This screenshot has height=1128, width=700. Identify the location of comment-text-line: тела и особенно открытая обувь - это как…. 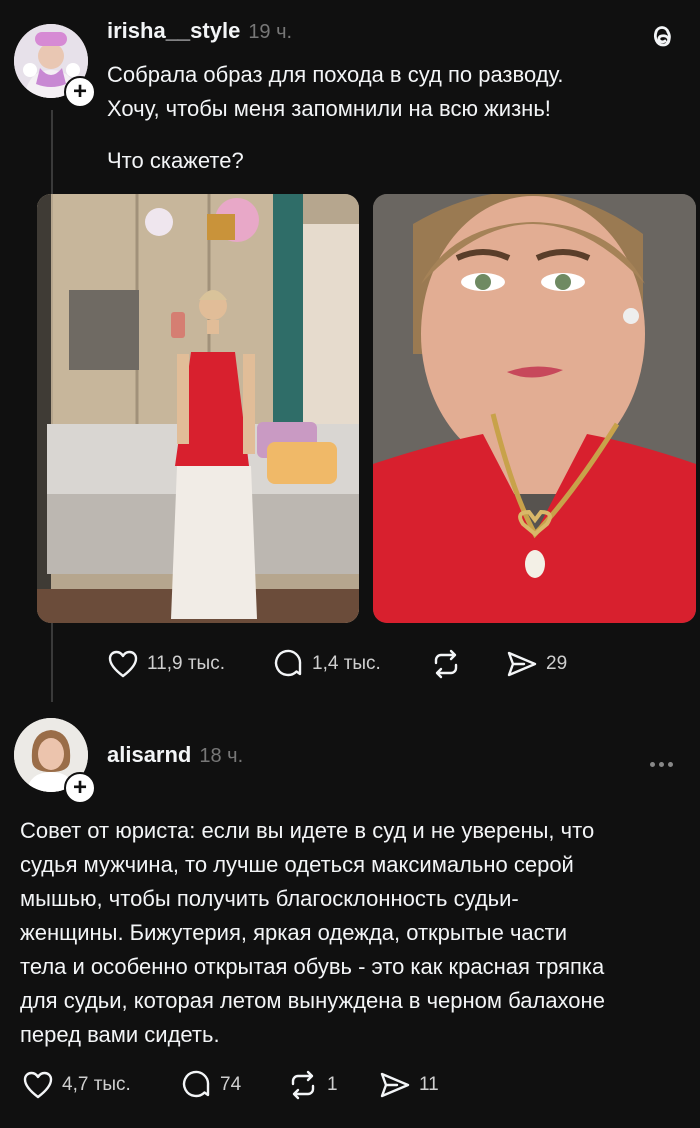
(312, 966).